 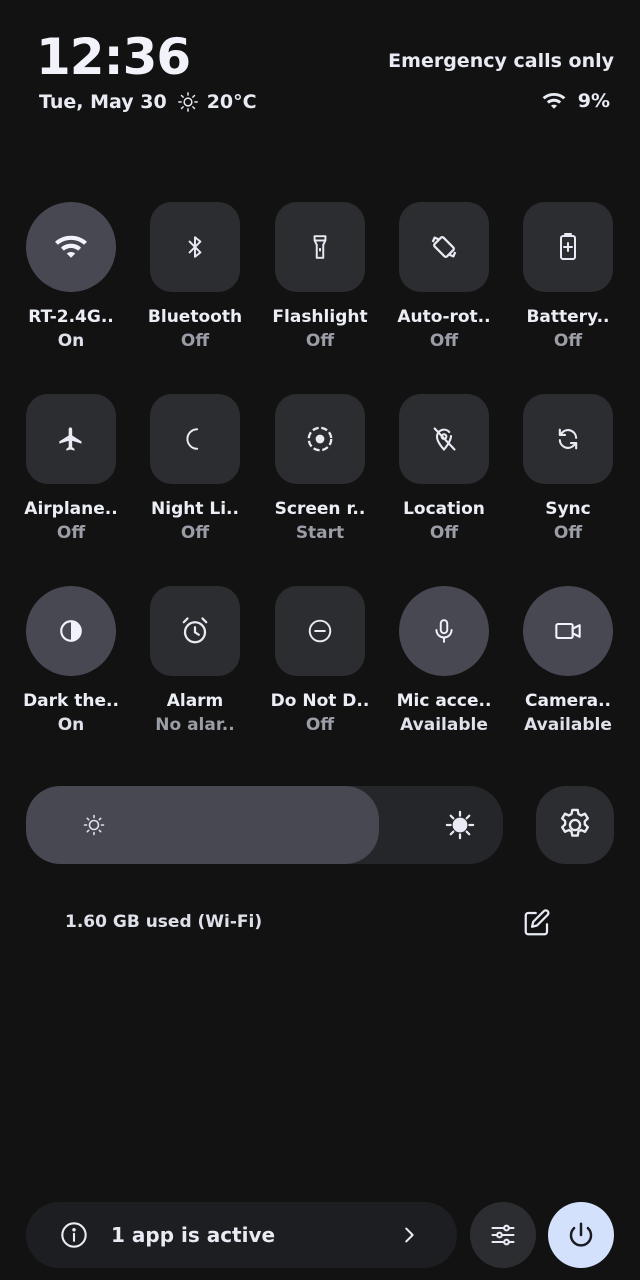 I want to click on tile-bluetooth: Bluetooth Off, so click(x=195, y=282).